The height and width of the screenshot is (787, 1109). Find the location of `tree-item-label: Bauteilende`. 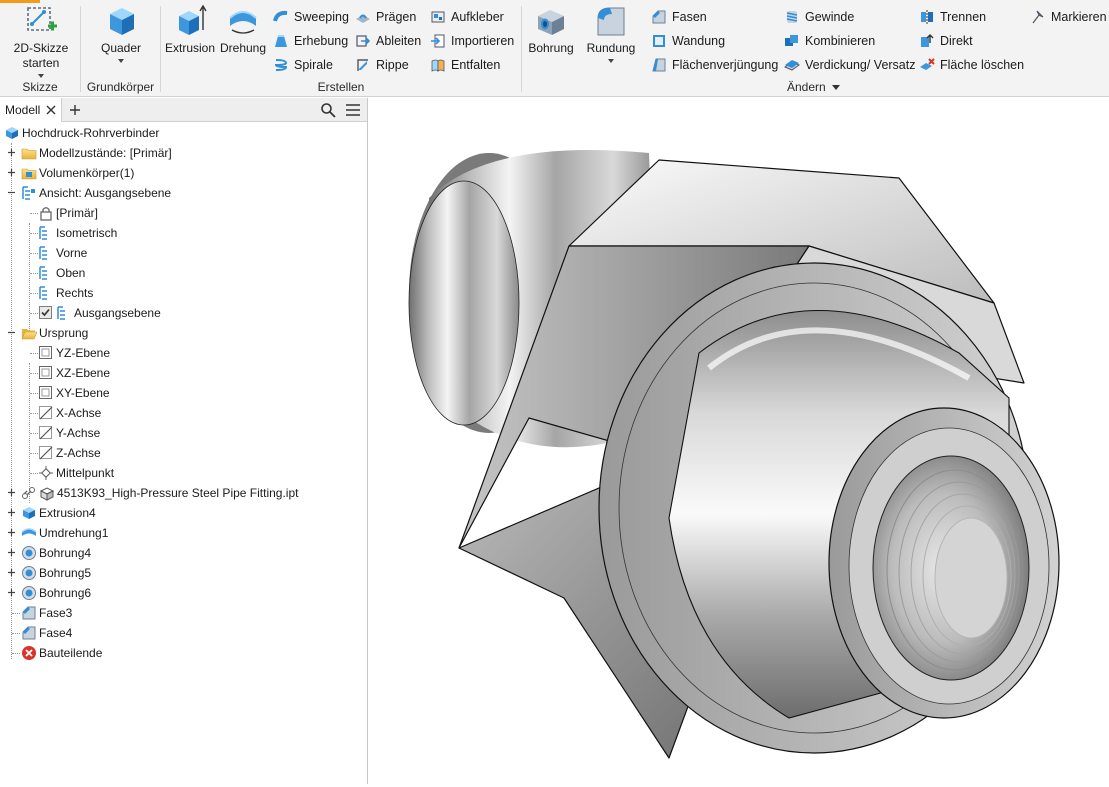

tree-item-label: Bauteilende is located at coordinates (71, 653).